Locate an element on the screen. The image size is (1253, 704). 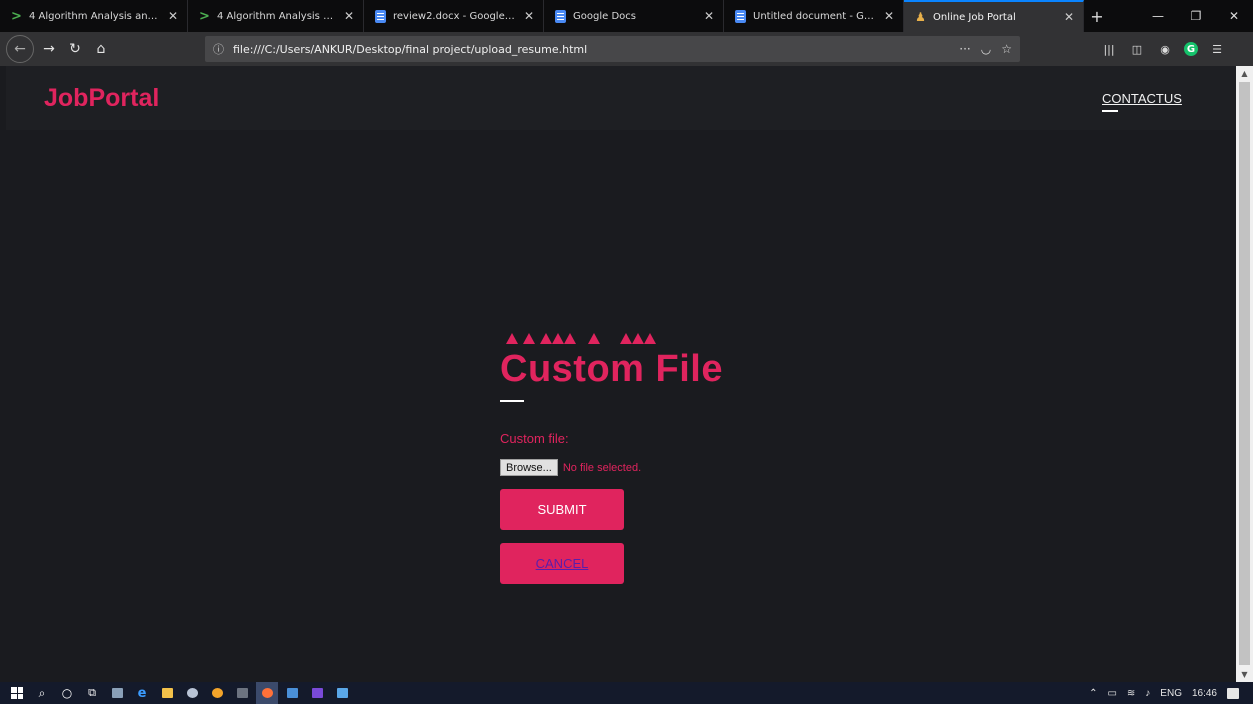
contact-us-link: CONTACTUS is located at coordinates (1142, 98).